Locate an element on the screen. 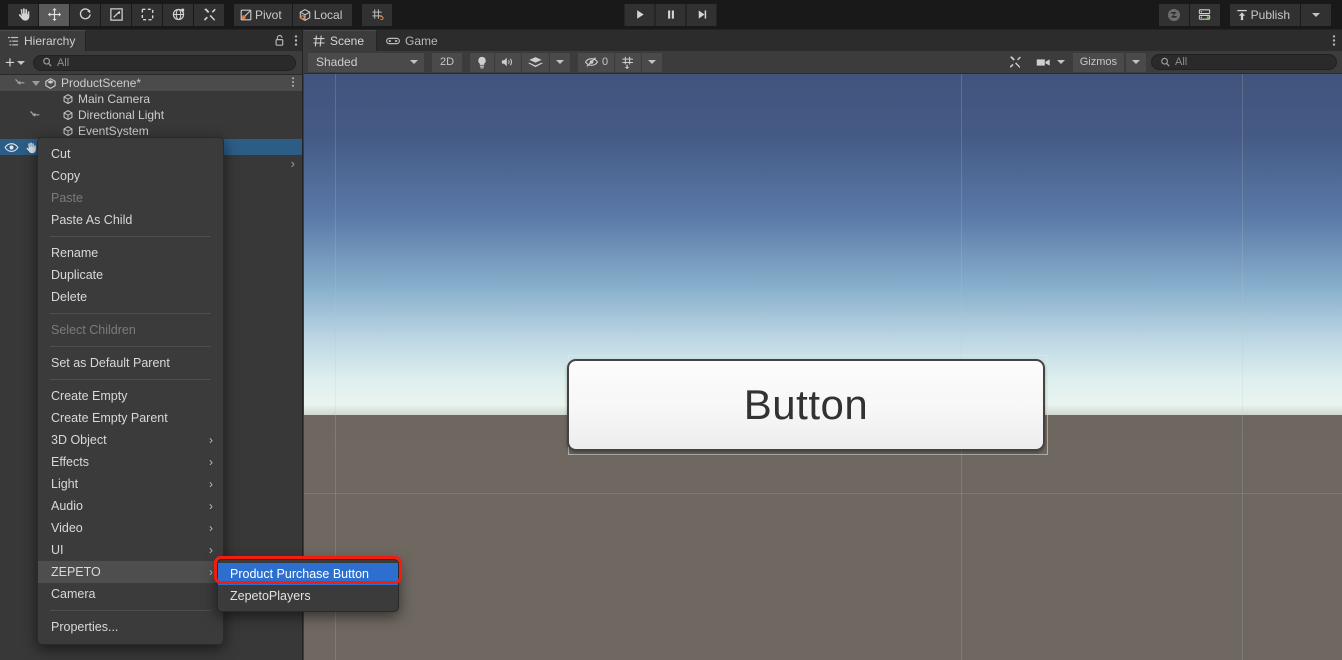  menu-item-light: Light › is located at coordinates (130, 484).